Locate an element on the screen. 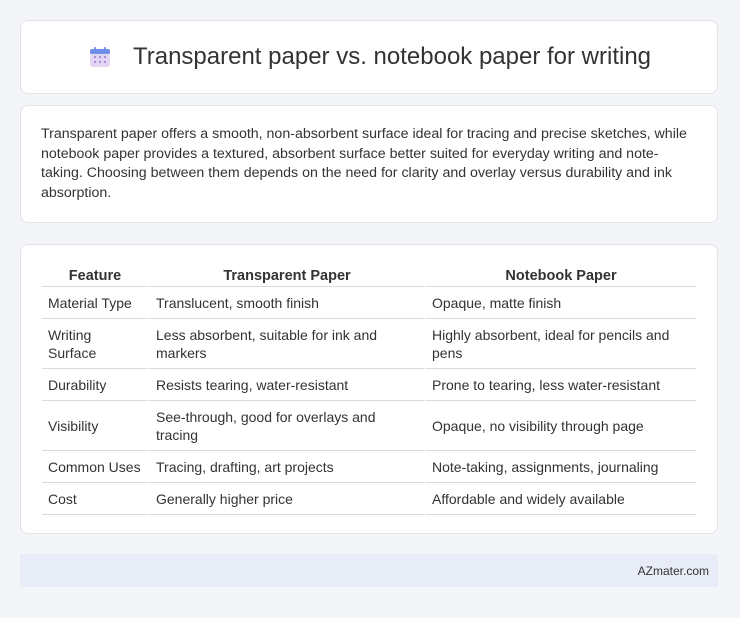  footer-bar: AZmater.com is located at coordinates (369, 570).